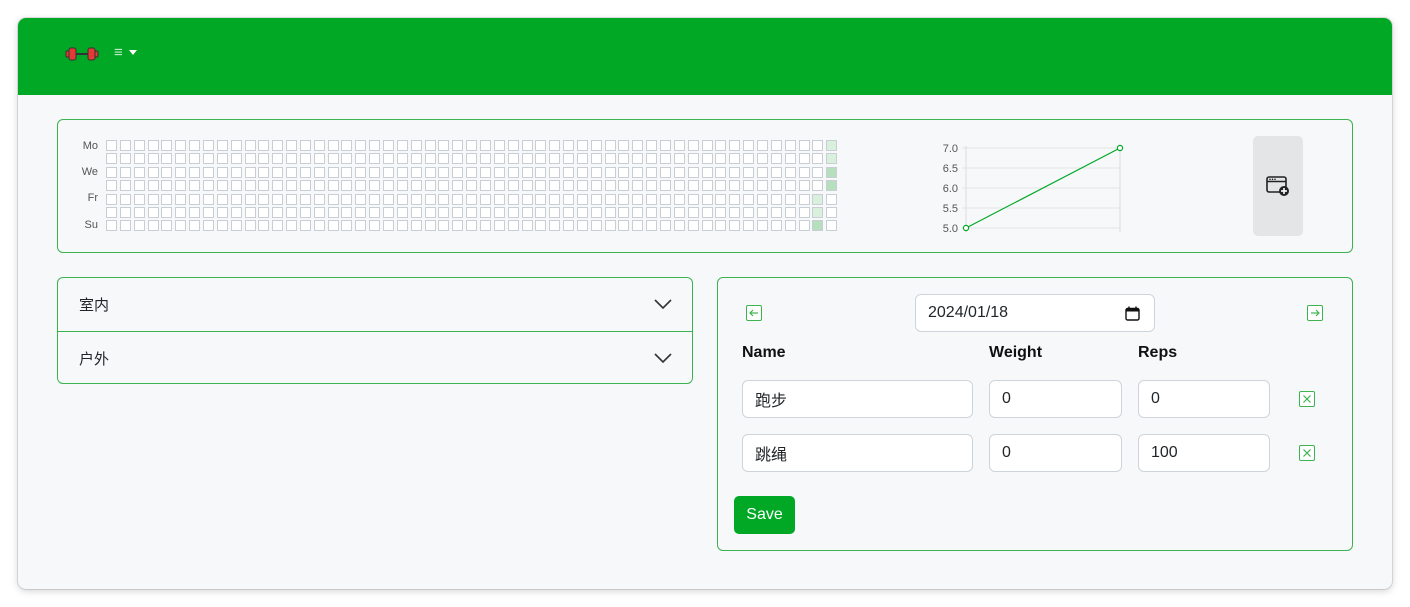 This screenshot has width=1410, height=607. What do you see at coordinates (375, 304) in the screenshot?
I see `accordion-item-indoor: 室内` at bounding box center [375, 304].